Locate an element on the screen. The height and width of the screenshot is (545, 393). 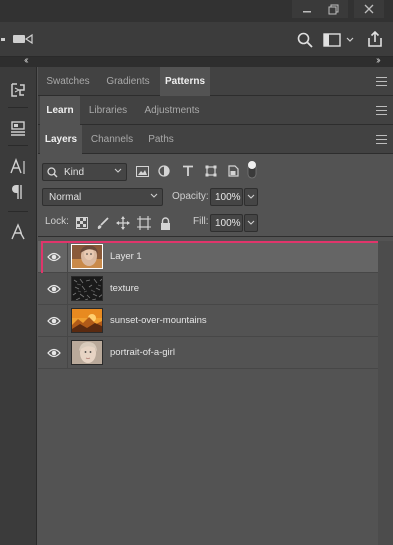
filter-kind-select: Kind is located at coordinates (84, 172).